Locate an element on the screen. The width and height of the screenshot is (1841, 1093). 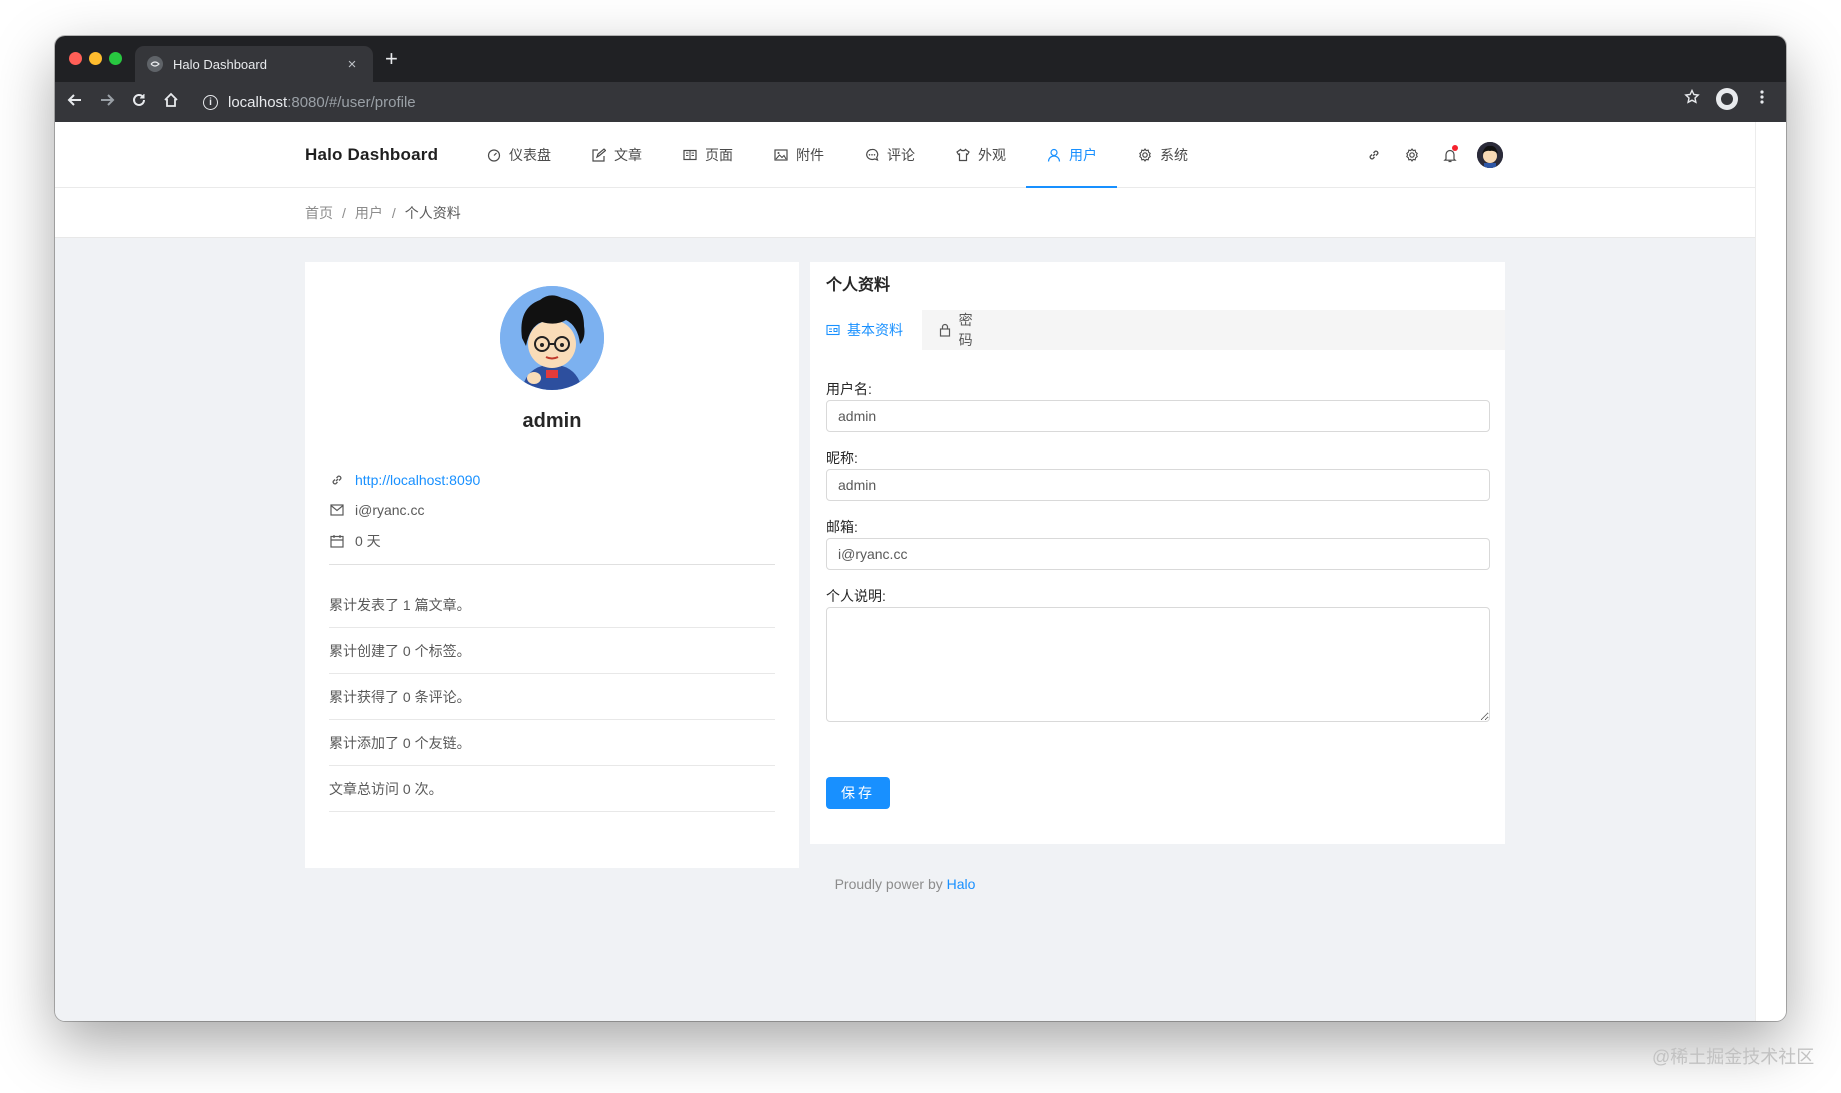
nav-label: 页面 is located at coordinates (719, 155).